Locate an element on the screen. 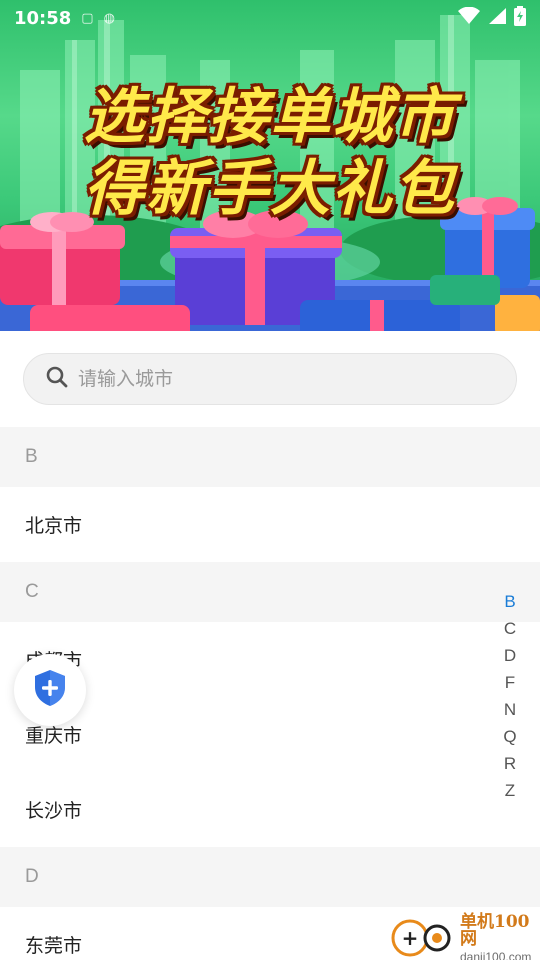  signal-icon is located at coordinates (497, 18).